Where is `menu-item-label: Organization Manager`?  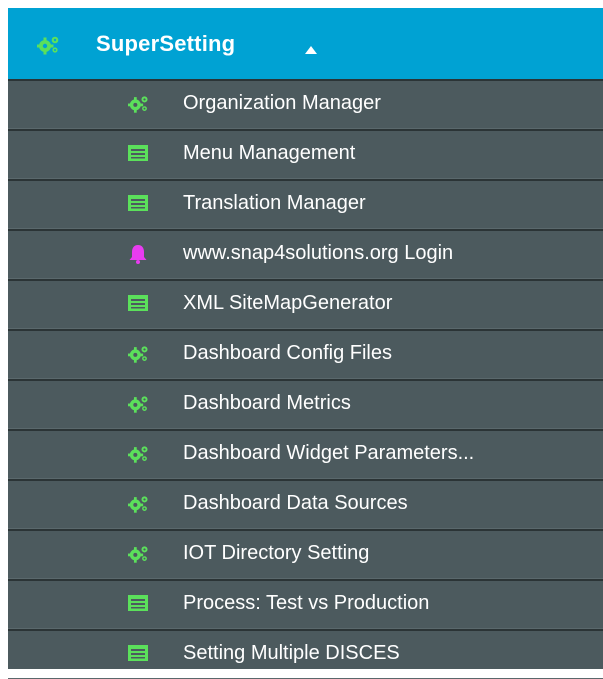 menu-item-label: Organization Manager is located at coordinates (282, 103).